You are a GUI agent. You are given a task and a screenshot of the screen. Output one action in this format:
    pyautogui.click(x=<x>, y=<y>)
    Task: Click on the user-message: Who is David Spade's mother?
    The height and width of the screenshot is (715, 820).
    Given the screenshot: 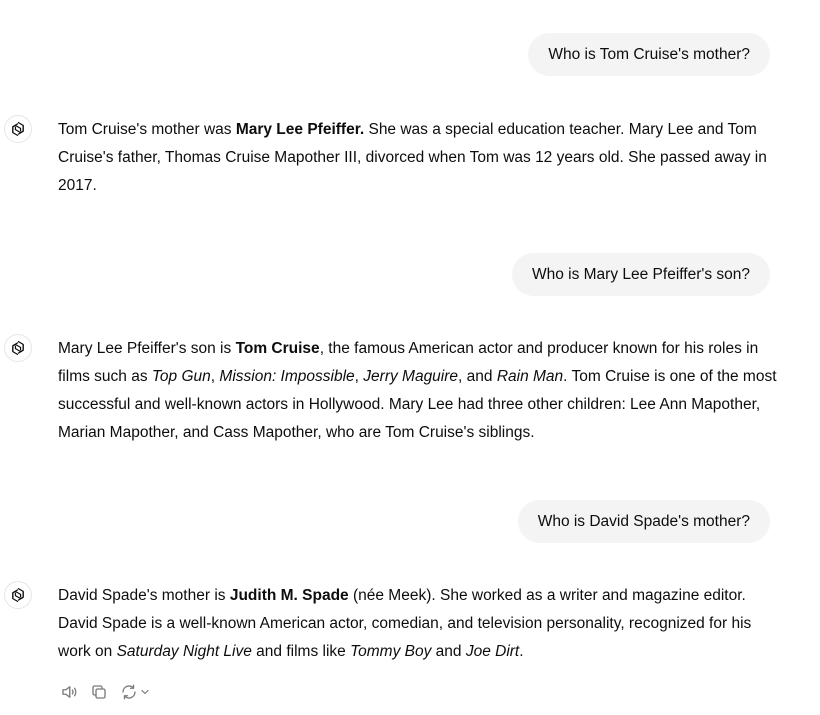 What is the action you would take?
    pyautogui.click(x=643, y=521)
    